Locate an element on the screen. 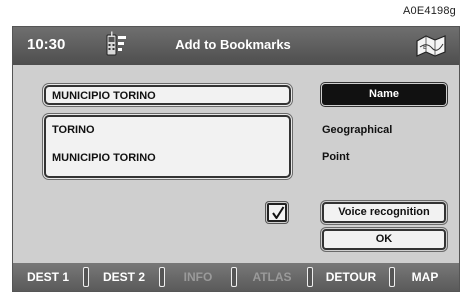 The height and width of the screenshot is (294, 462). name-button: Name is located at coordinates (384, 94).